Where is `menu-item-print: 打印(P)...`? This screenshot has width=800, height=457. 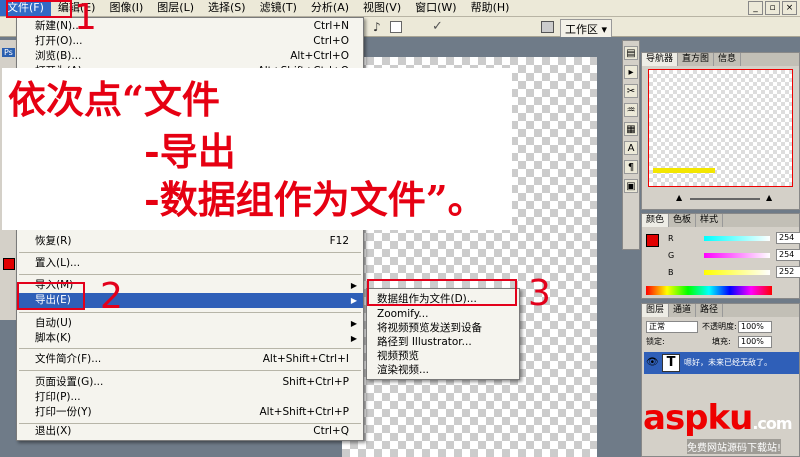 menu-item-print: 打印(P)... is located at coordinates (190, 397).